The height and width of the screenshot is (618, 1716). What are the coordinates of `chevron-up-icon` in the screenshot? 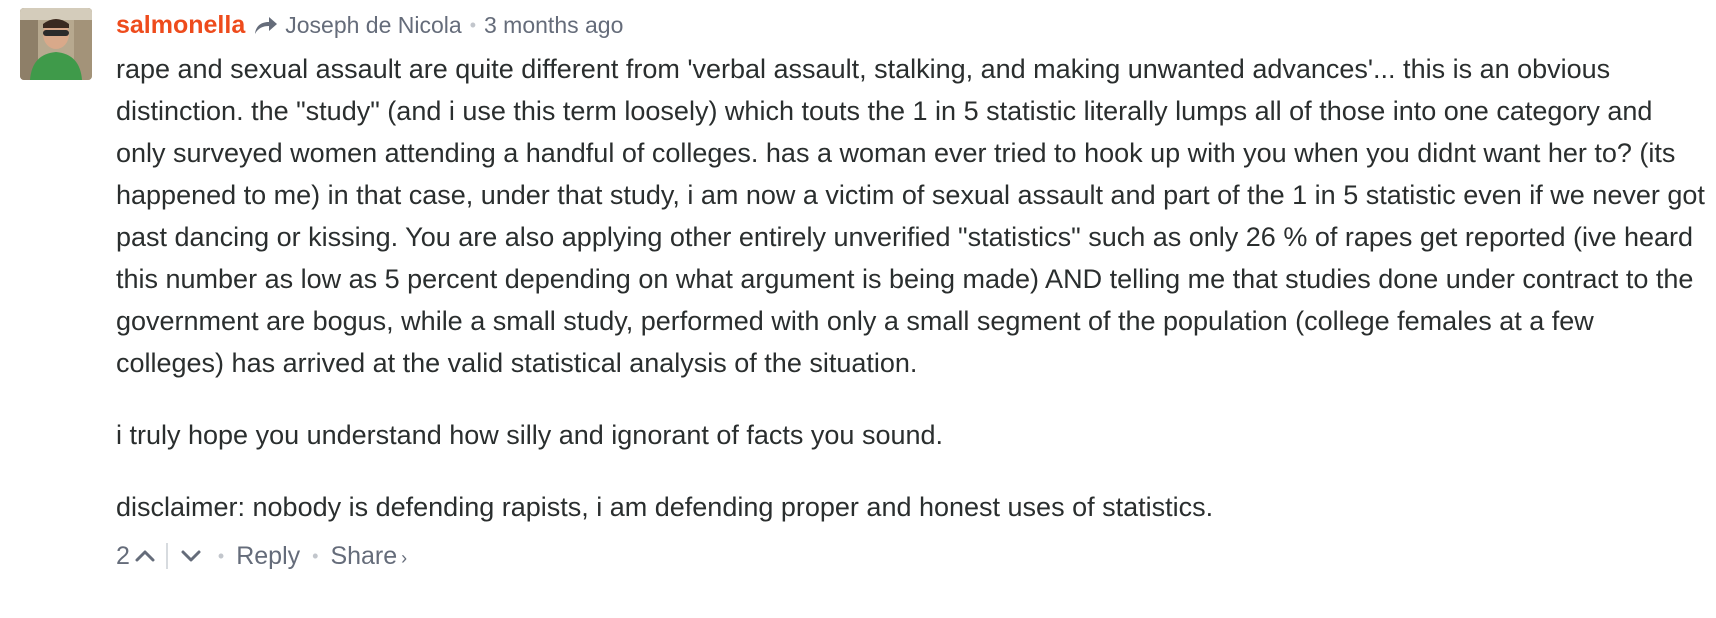 It's located at (145, 556).